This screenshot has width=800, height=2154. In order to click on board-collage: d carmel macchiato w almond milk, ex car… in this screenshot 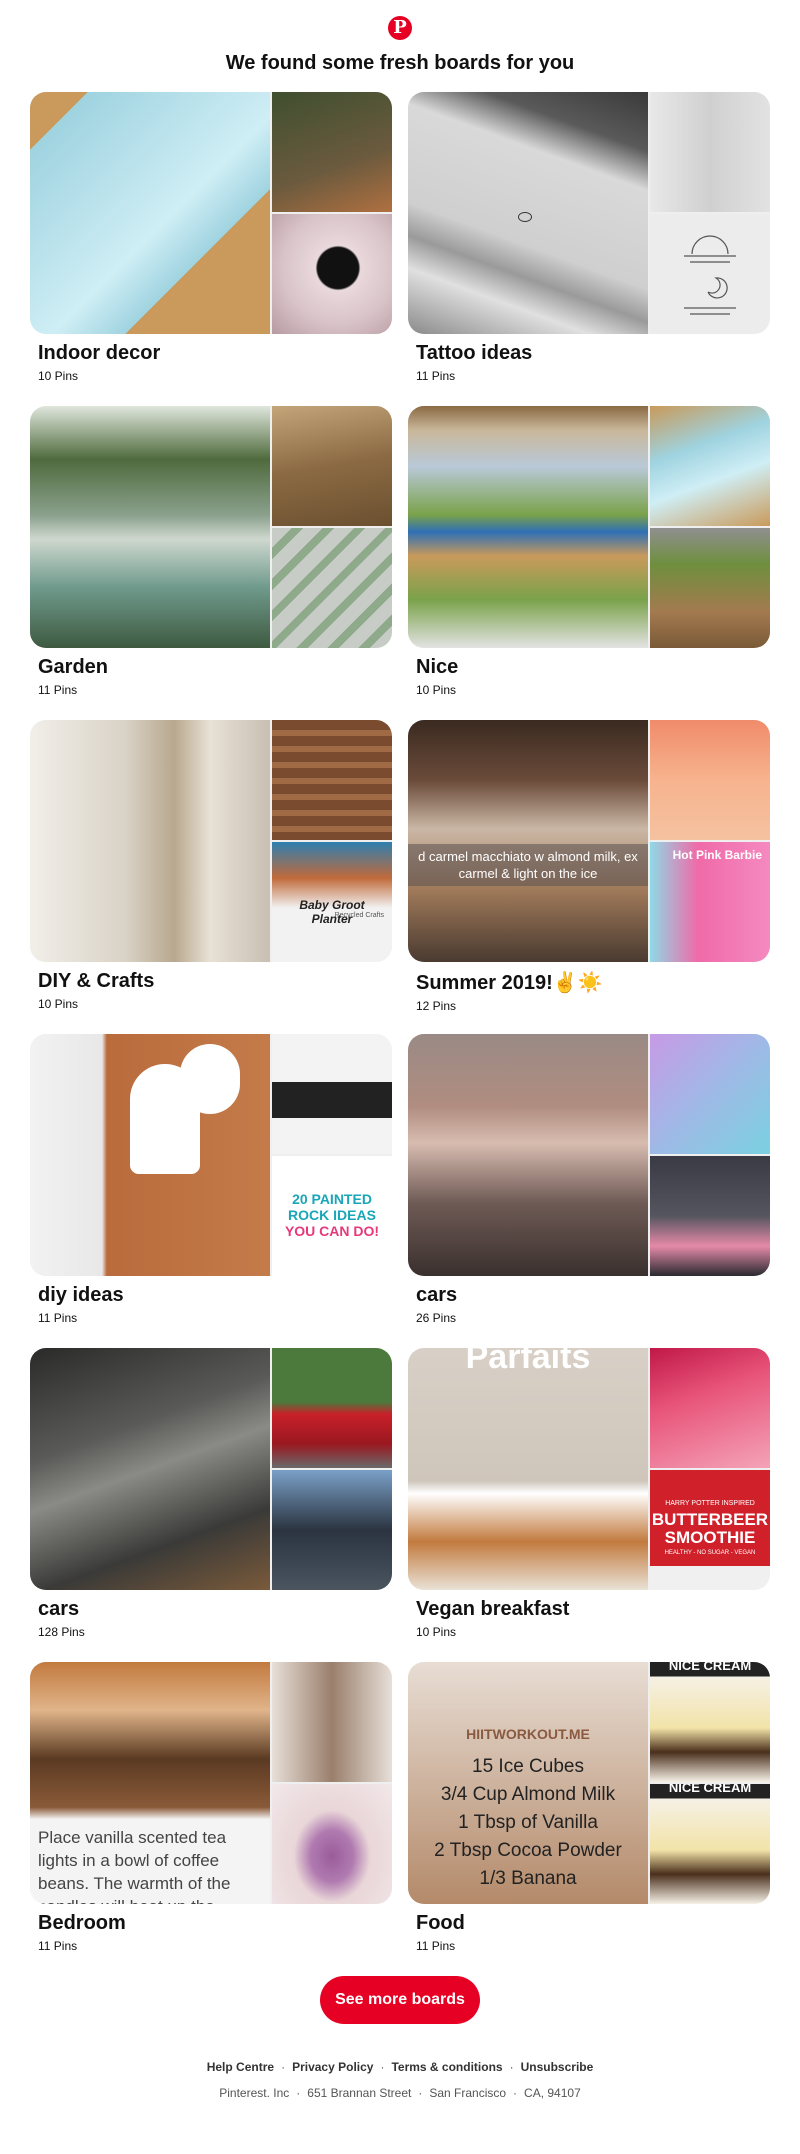, I will do `click(589, 841)`.